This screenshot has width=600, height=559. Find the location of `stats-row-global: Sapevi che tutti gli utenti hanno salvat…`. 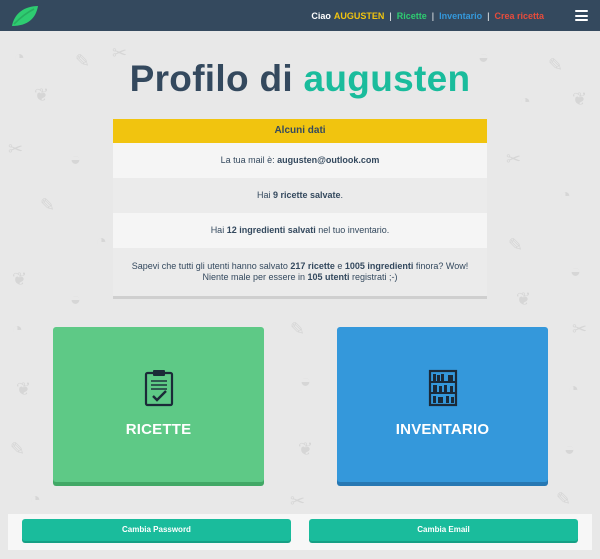

stats-row-global: Sapevi che tutti gli utenti hanno salvat… is located at coordinates (300, 272).